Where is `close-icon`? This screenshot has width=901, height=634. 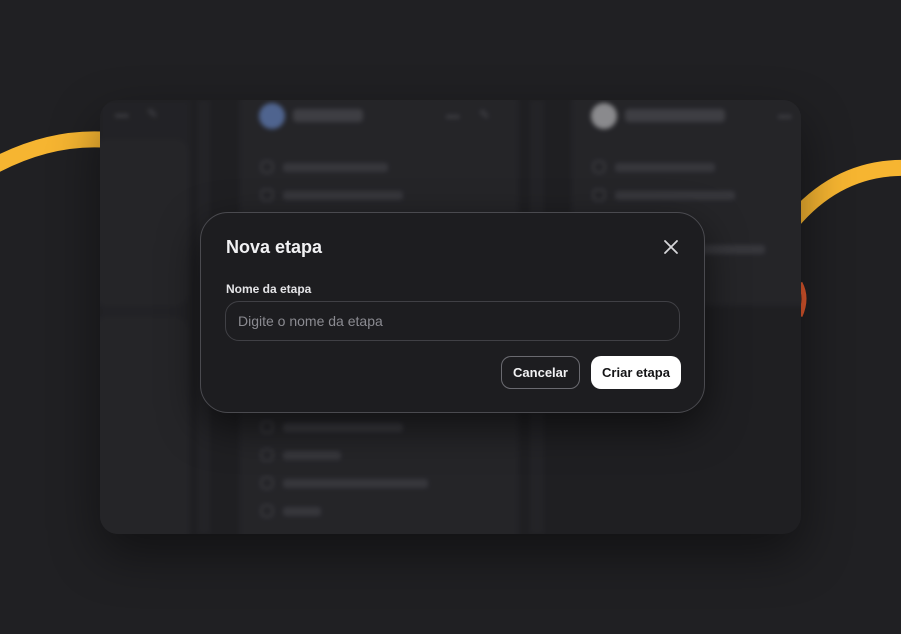 close-icon is located at coordinates (671, 247).